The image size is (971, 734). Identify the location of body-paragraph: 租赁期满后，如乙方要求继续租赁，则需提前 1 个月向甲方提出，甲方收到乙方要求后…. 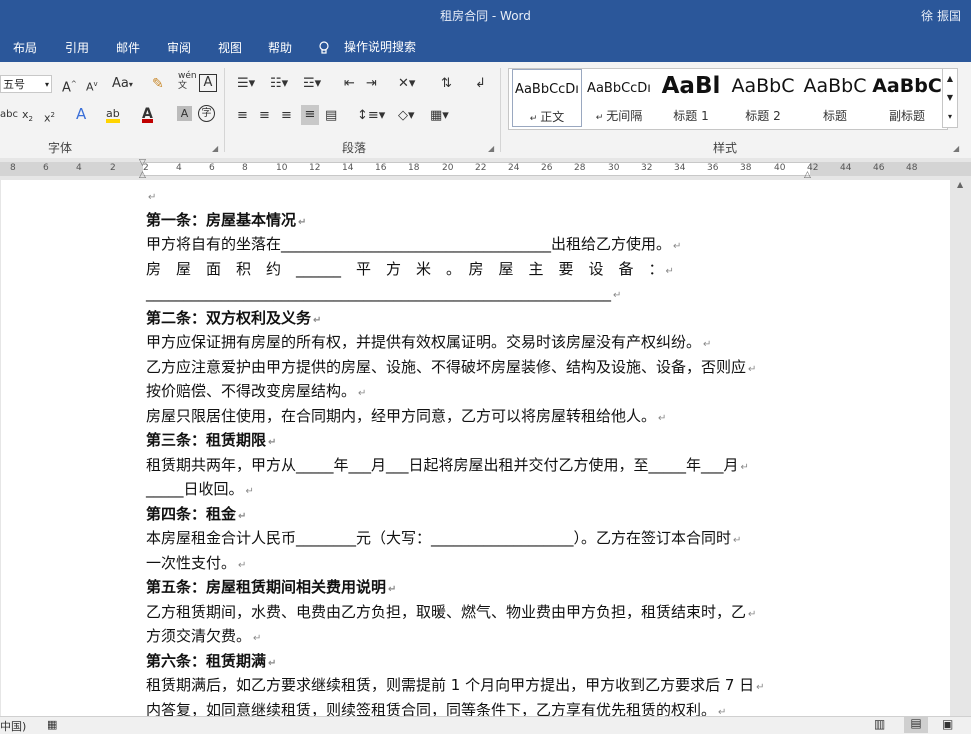
(478, 687).